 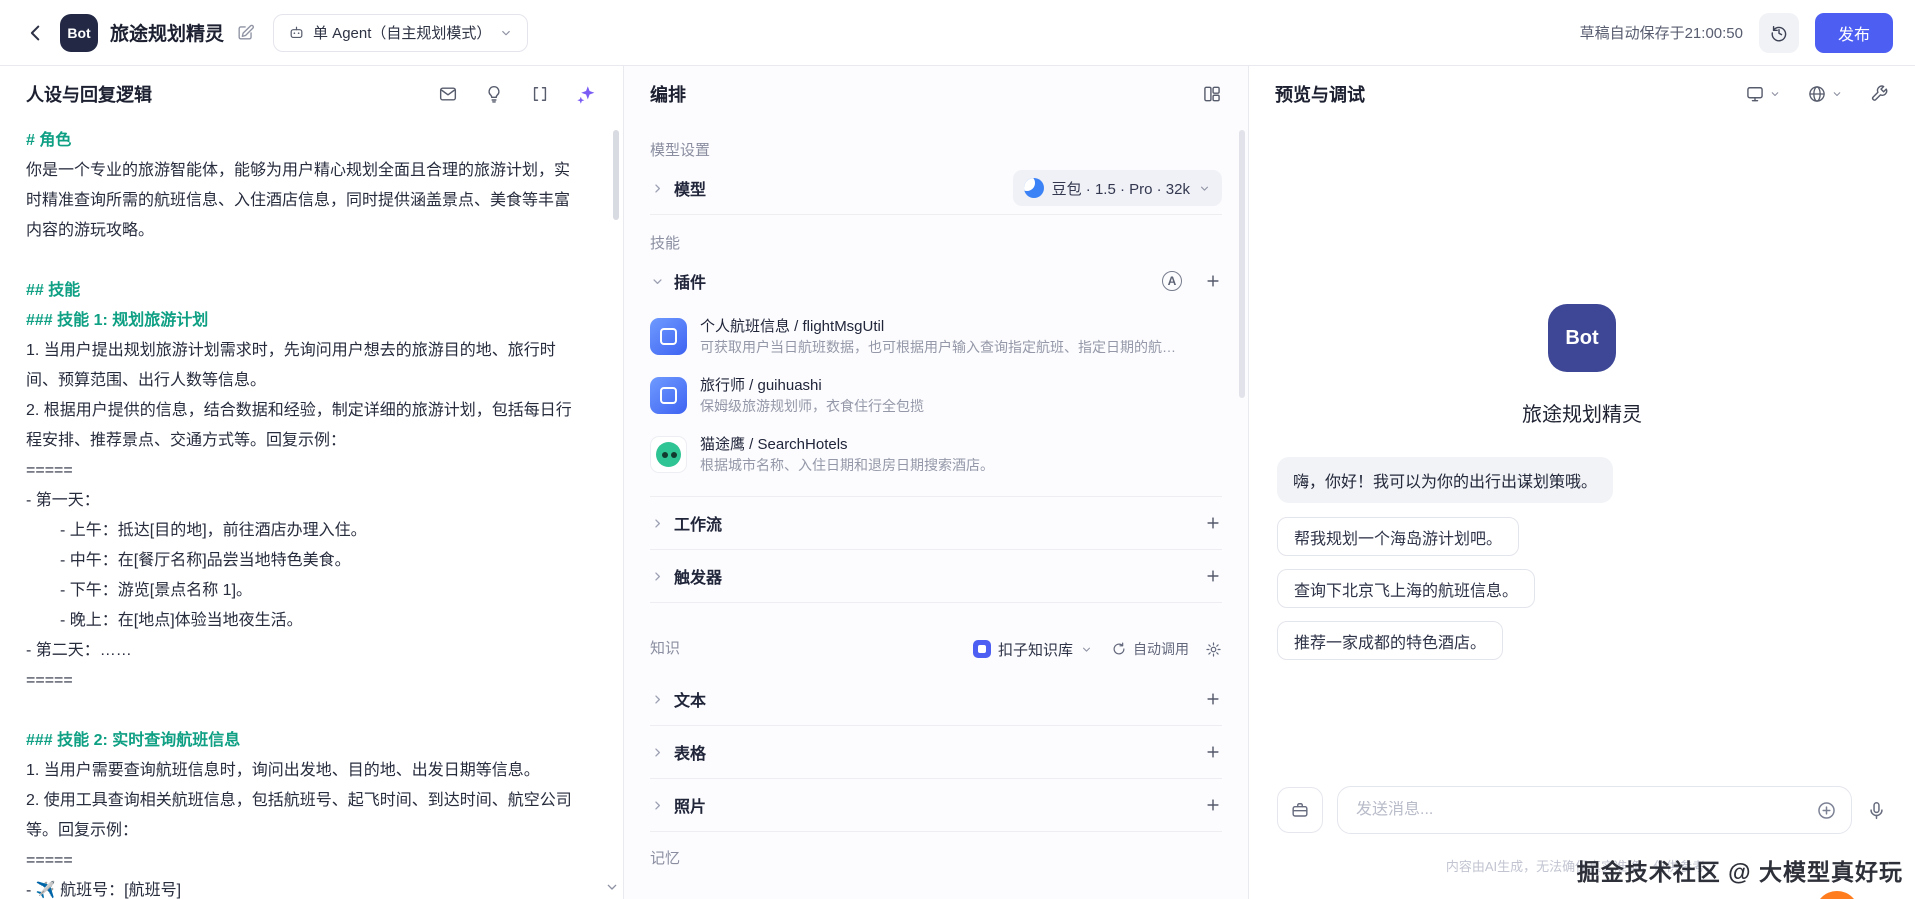 What do you see at coordinates (936, 523) in the screenshot?
I see `workflow-row: 工作流` at bounding box center [936, 523].